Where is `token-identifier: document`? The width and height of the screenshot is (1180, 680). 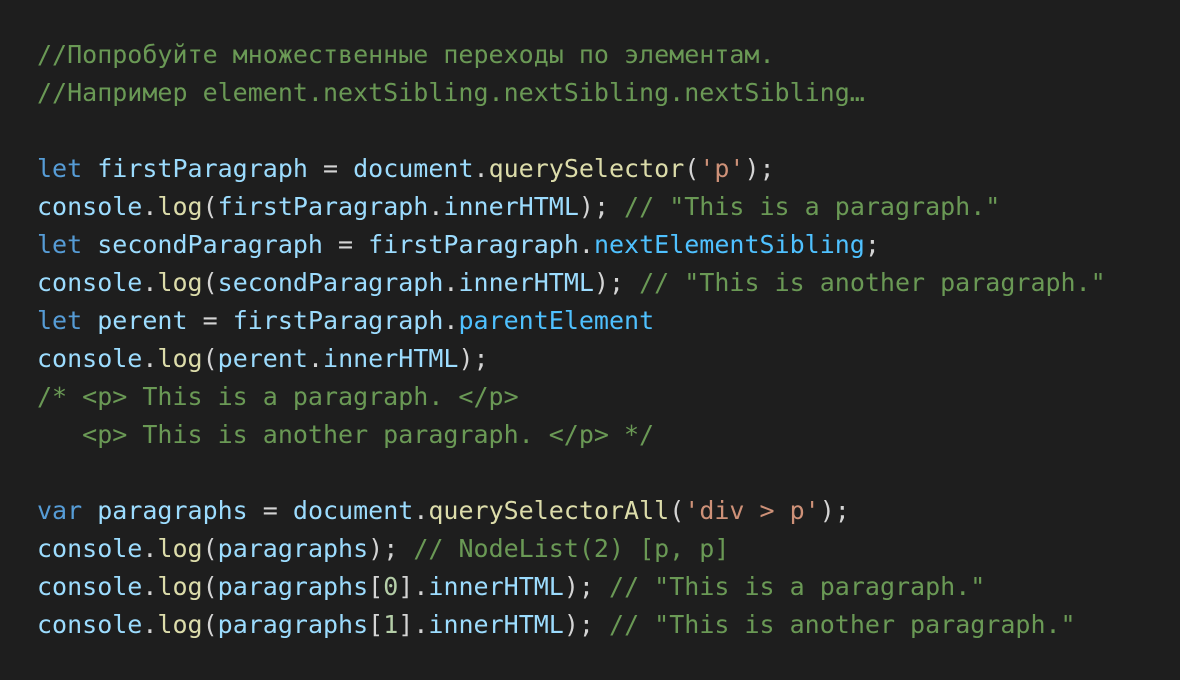
token-identifier: document is located at coordinates (353, 510).